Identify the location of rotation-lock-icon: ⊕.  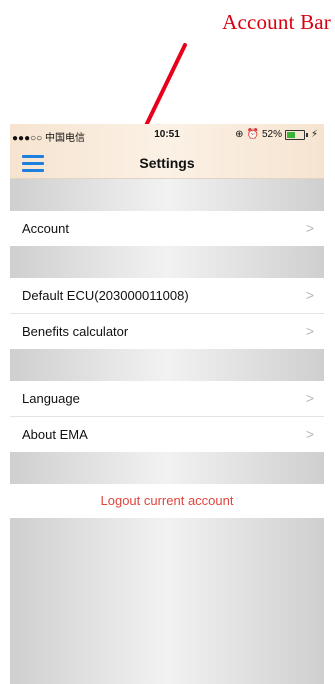
(239, 134).